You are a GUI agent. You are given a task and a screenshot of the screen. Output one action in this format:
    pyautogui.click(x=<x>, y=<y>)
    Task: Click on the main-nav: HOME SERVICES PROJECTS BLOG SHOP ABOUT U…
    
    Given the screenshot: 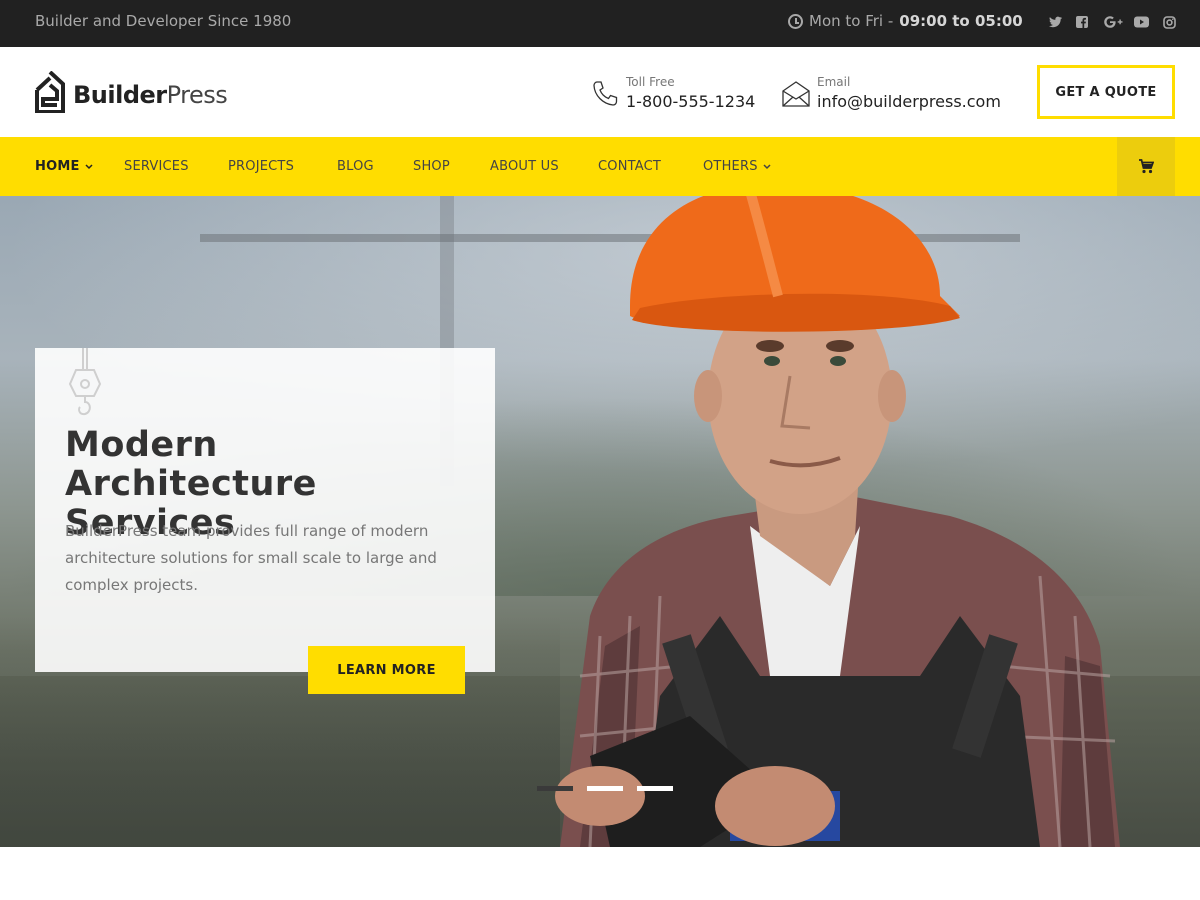 What is the action you would take?
    pyautogui.click(x=600, y=166)
    